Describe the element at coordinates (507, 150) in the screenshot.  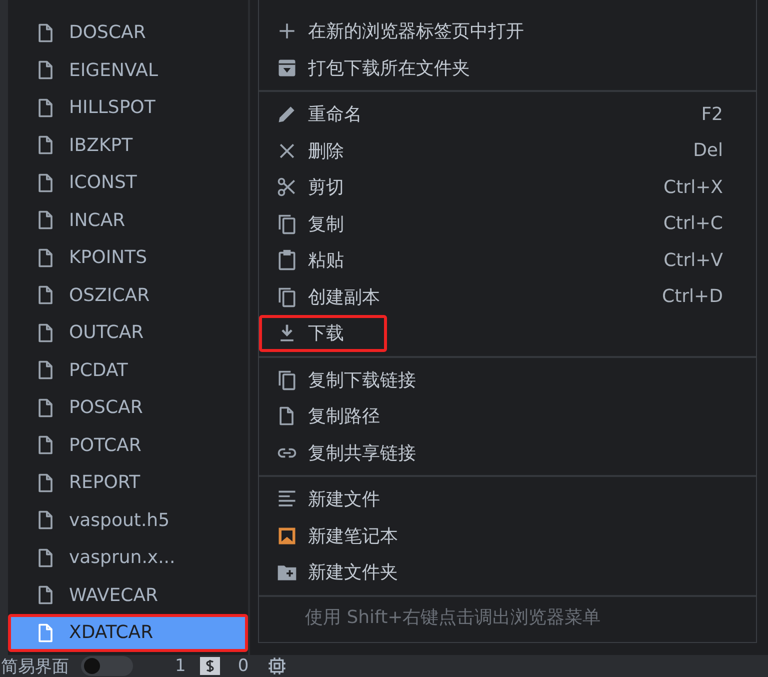
I see `menu-item: 删除 Del` at that location.